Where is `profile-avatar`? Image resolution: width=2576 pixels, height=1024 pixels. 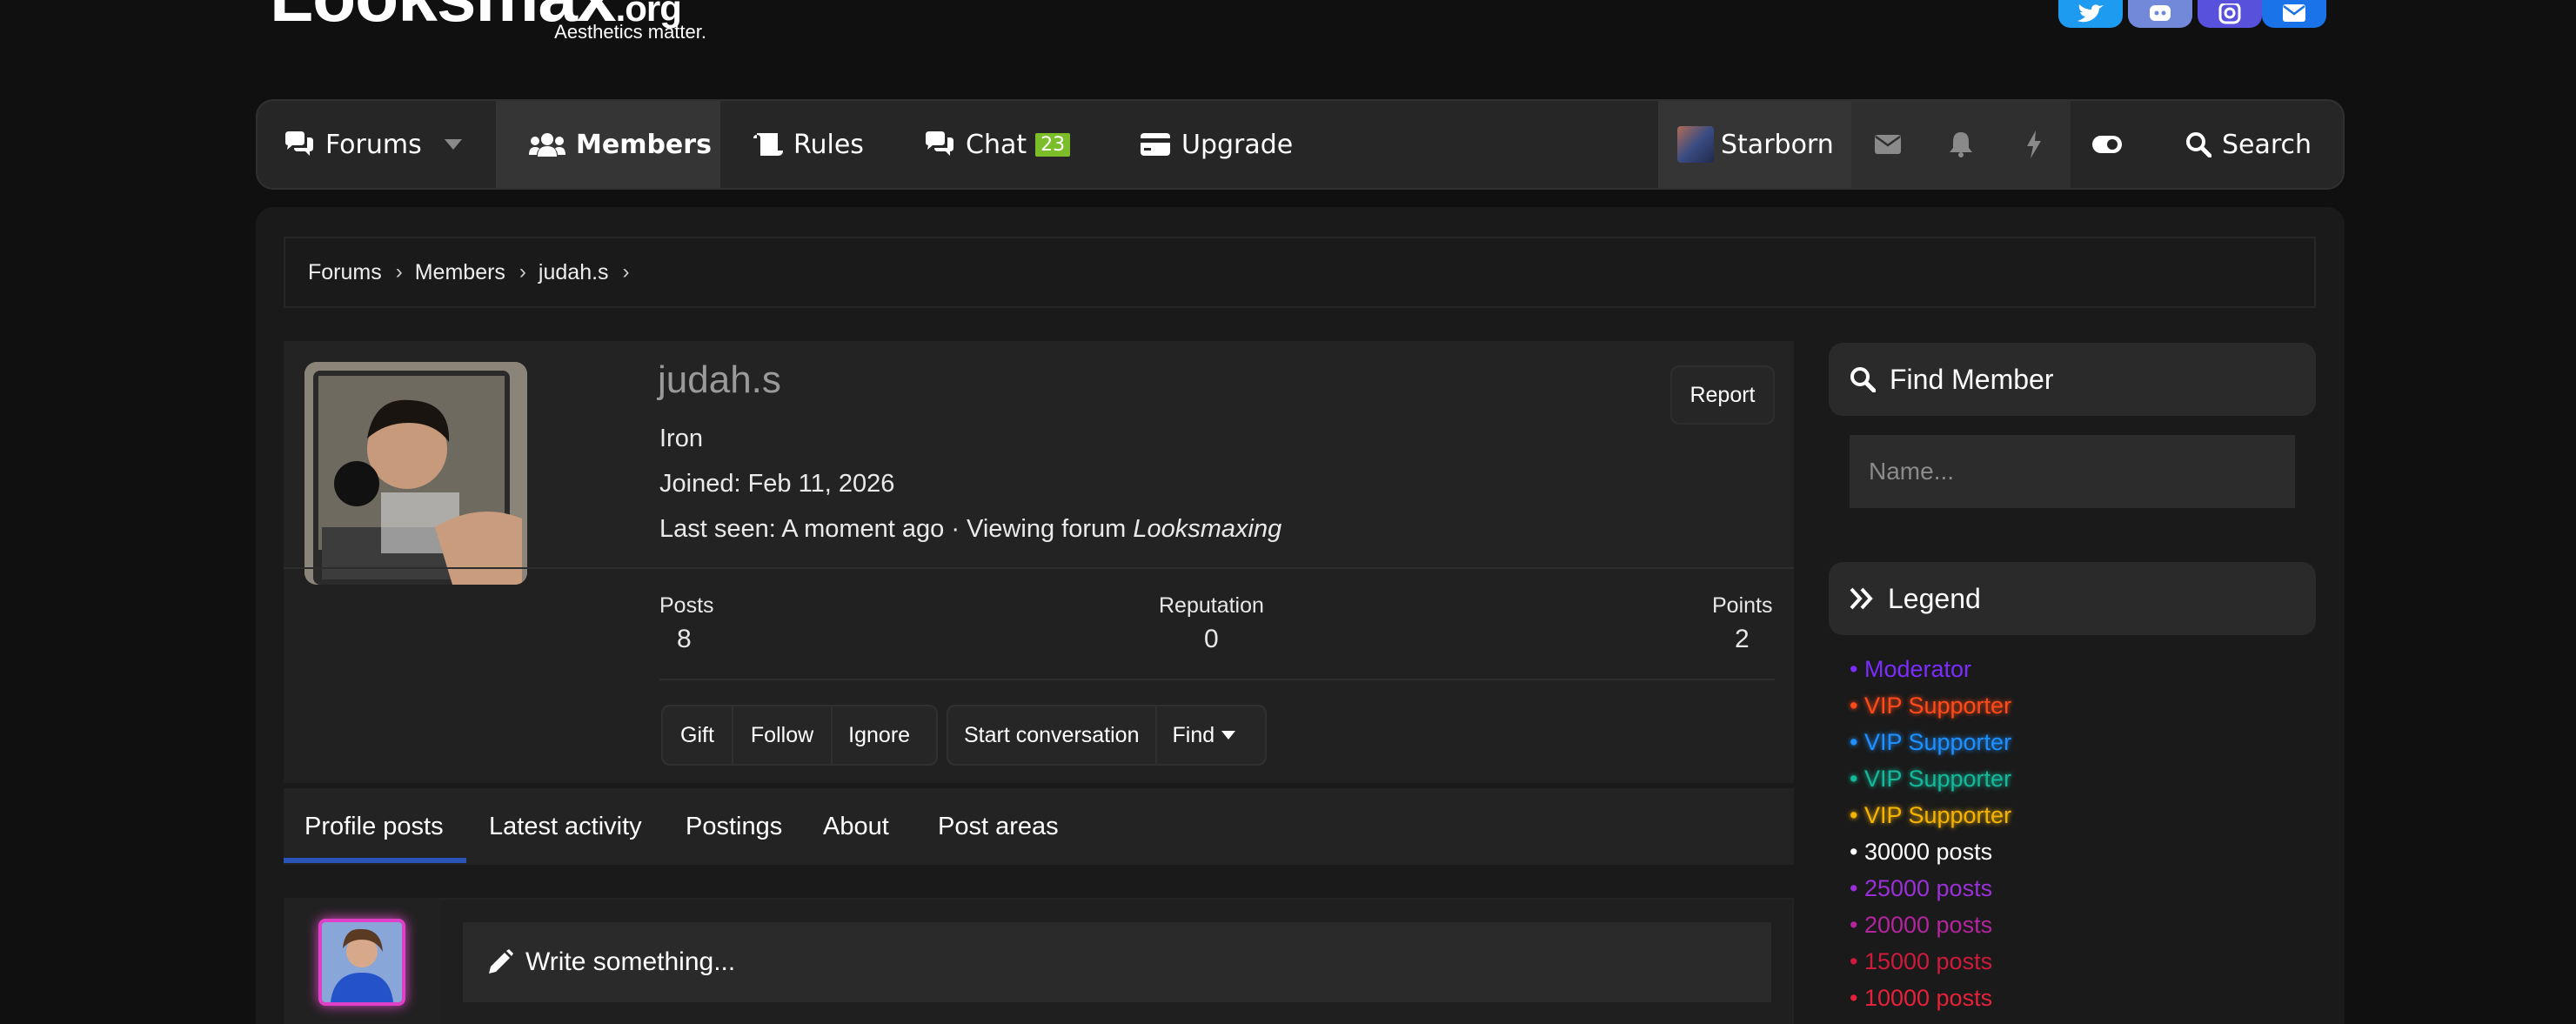 profile-avatar is located at coordinates (415, 473).